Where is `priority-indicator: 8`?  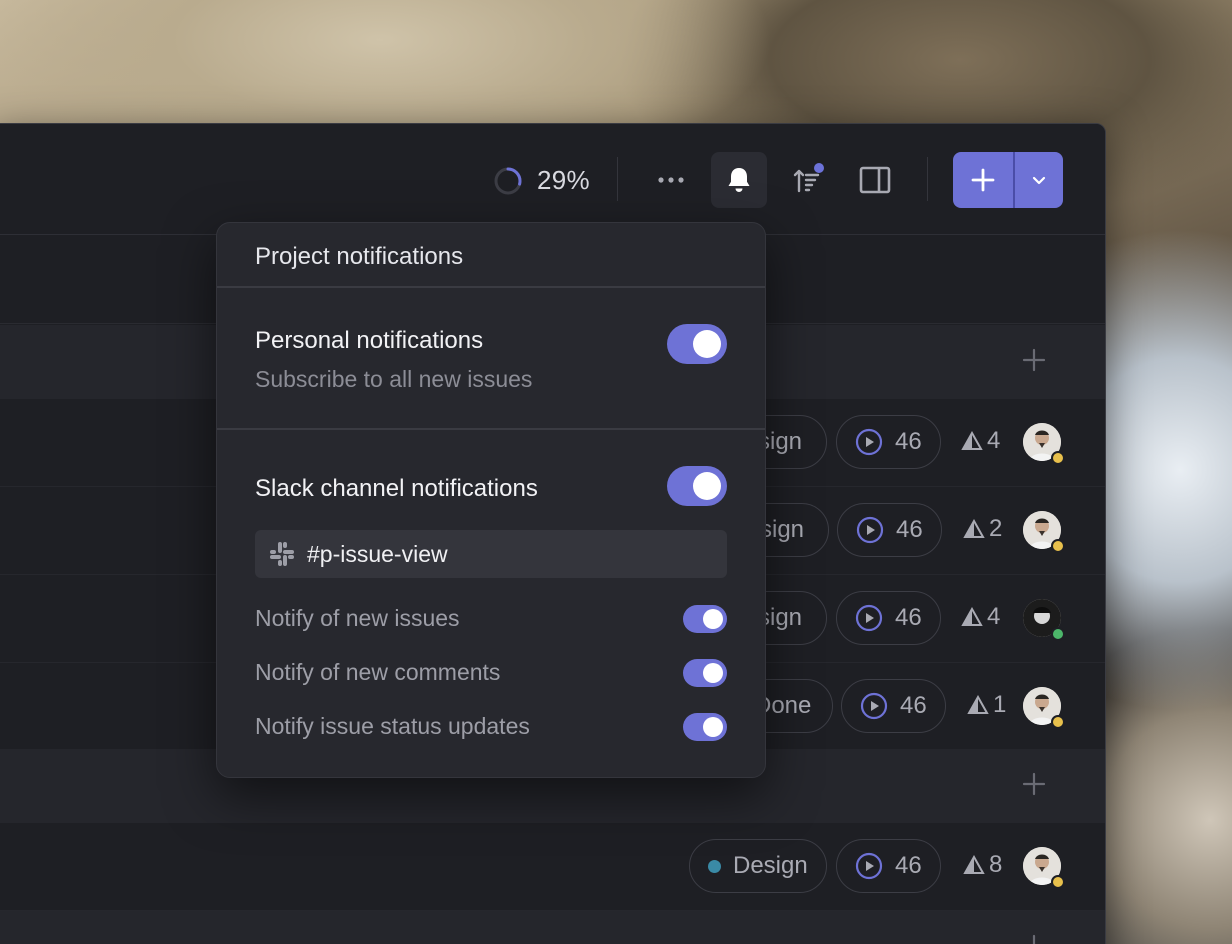 priority-indicator: 8 is located at coordinates (982, 865).